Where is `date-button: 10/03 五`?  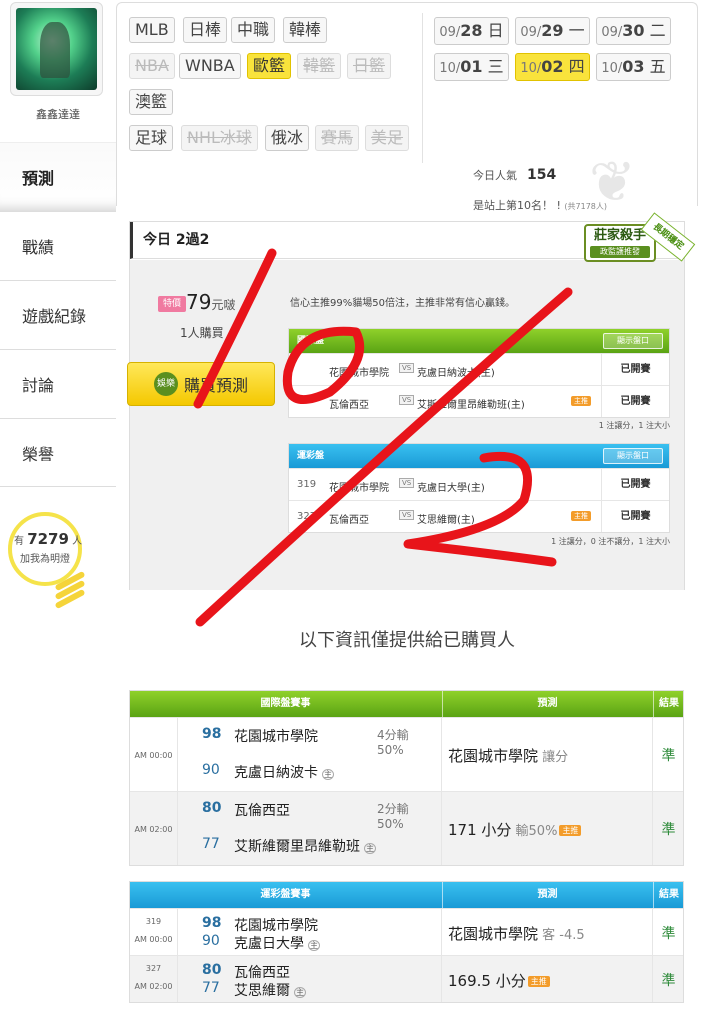
date-button: 10/03 五 is located at coordinates (633, 67).